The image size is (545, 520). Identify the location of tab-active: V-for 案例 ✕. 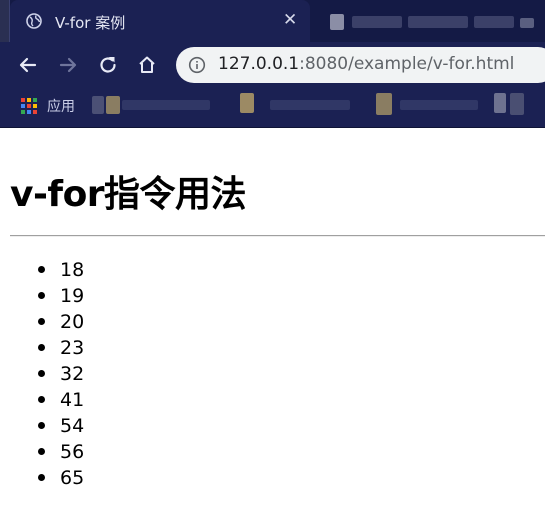
(160, 21).